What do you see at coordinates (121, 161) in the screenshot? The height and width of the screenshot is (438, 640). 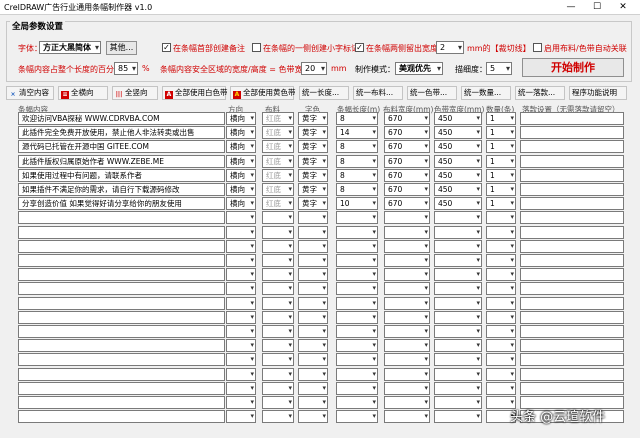 I see `content-input: 此插件版权归属原始作者 WWW.ZEBE.ME` at bounding box center [121, 161].